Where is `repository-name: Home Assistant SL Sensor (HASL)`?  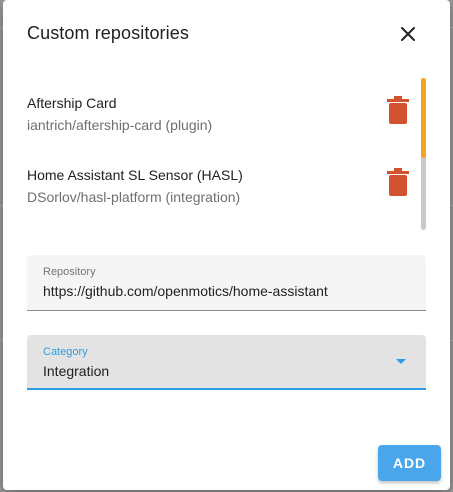
repository-name: Home Assistant SL Sensor (HASL) is located at coordinates (135, 175).